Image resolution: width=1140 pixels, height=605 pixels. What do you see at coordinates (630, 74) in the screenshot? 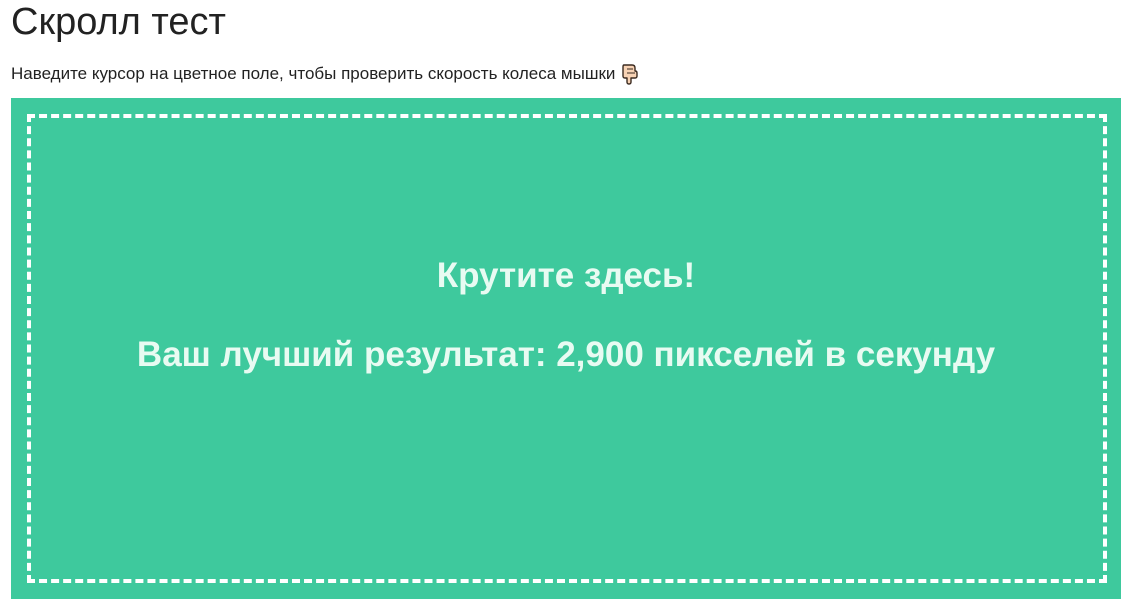
I see `pointing-down-hand-icon` at bounding box center [630, 74].